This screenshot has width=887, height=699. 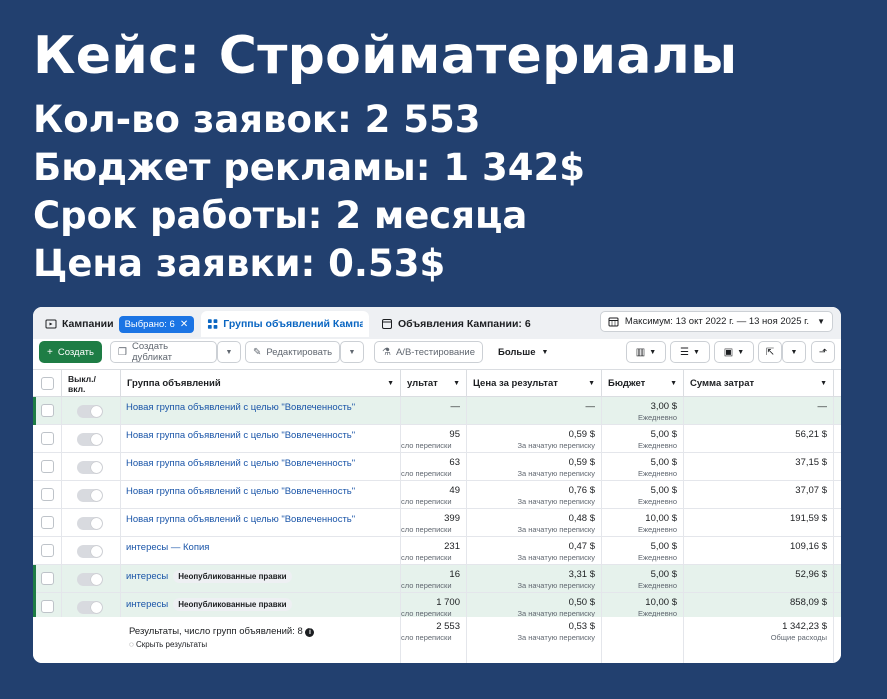 I want to click on header-cpr-label: Цена за результат, so click(x=515, y=383).